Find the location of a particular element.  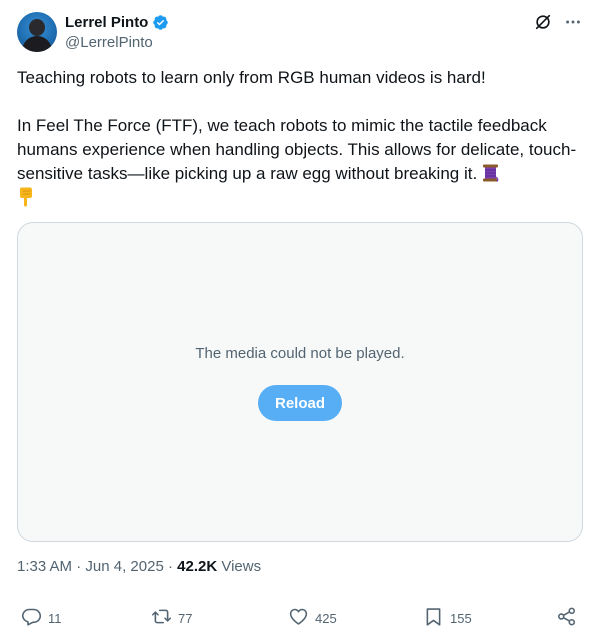

heart-icon is located at coordinates (298, 618).